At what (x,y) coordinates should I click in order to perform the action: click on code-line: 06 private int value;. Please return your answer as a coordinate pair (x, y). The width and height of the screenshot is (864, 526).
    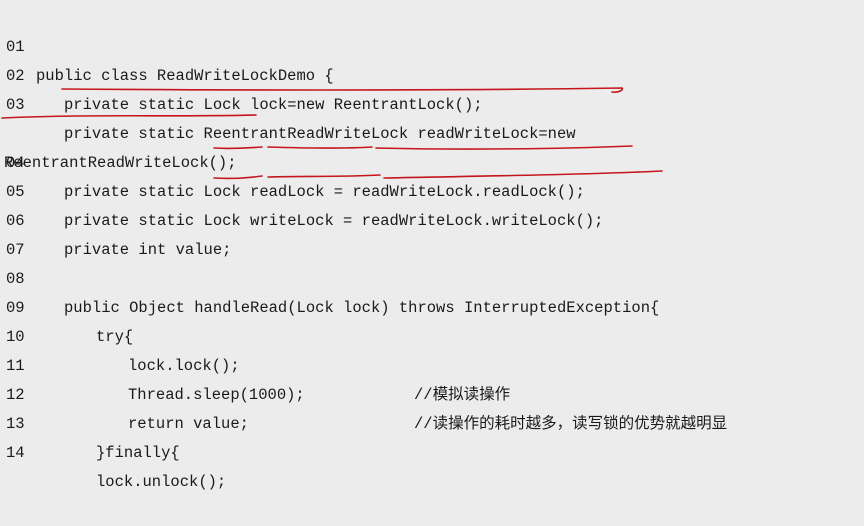
    Looking at the image, I should click on (115, 218).